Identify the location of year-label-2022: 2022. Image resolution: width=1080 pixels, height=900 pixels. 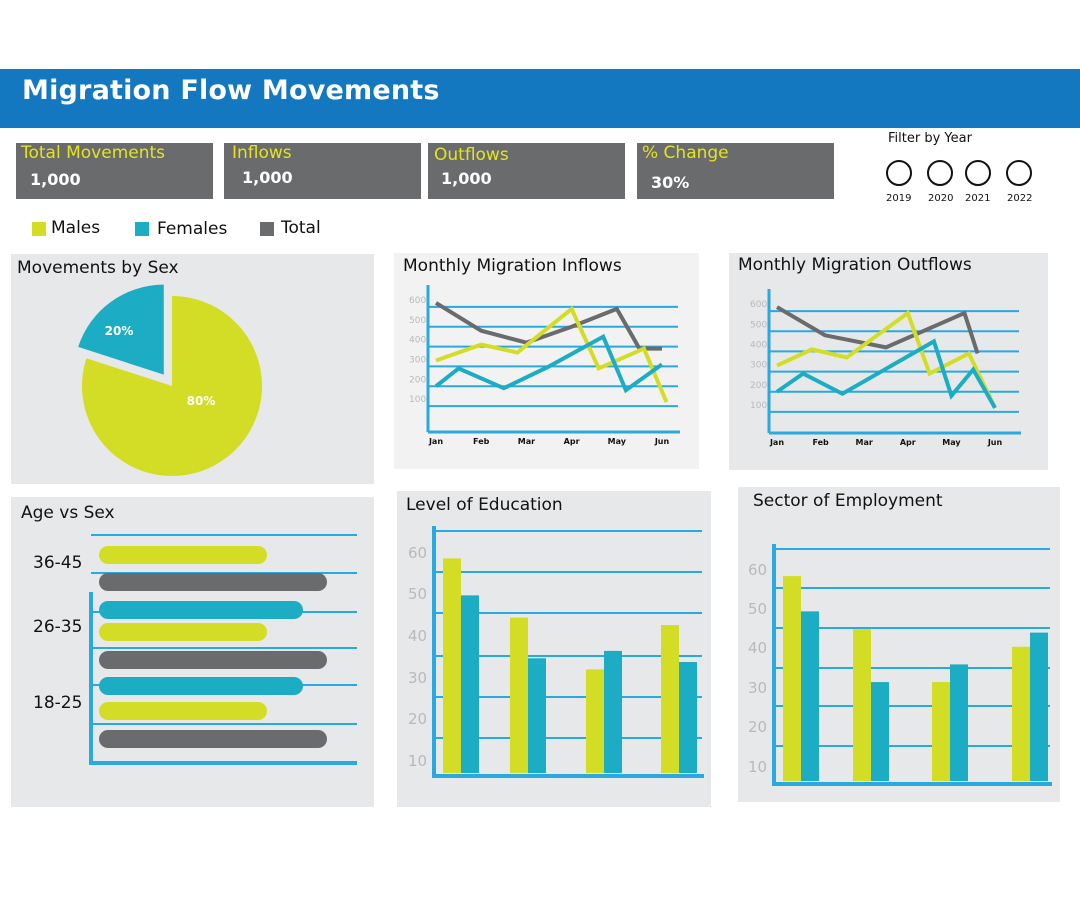
(1020, 198).